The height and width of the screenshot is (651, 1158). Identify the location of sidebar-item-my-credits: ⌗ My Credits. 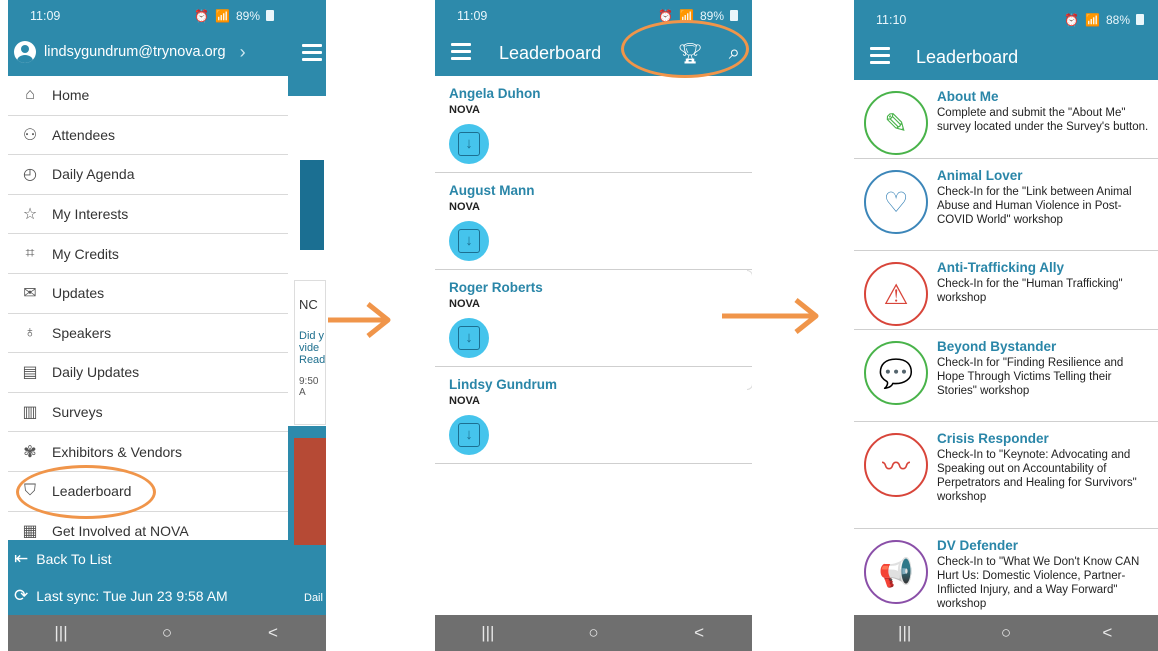
(148, 254).